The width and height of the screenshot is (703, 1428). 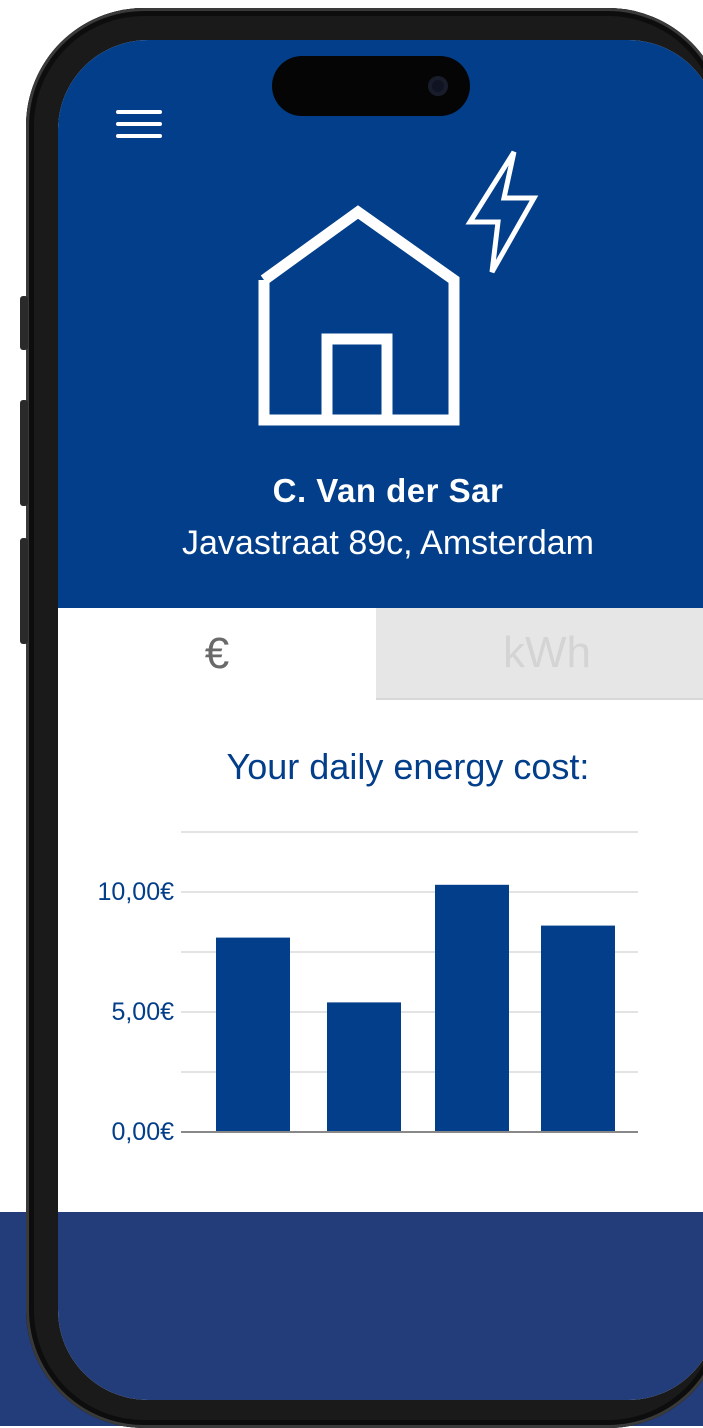 I want to click on phone-mute-button, so click(x=24, y=323).